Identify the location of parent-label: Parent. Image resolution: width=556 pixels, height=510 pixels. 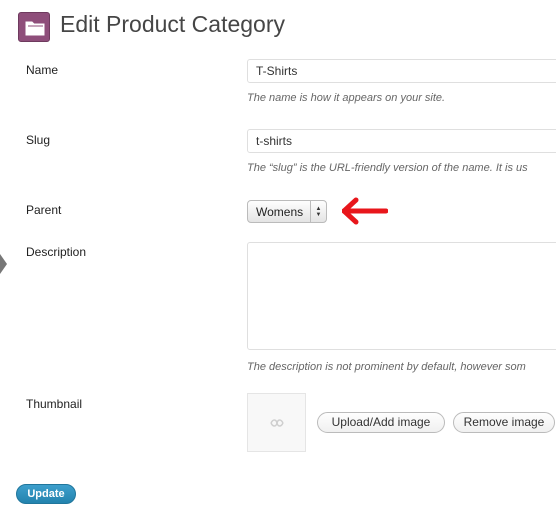
(44, 210).